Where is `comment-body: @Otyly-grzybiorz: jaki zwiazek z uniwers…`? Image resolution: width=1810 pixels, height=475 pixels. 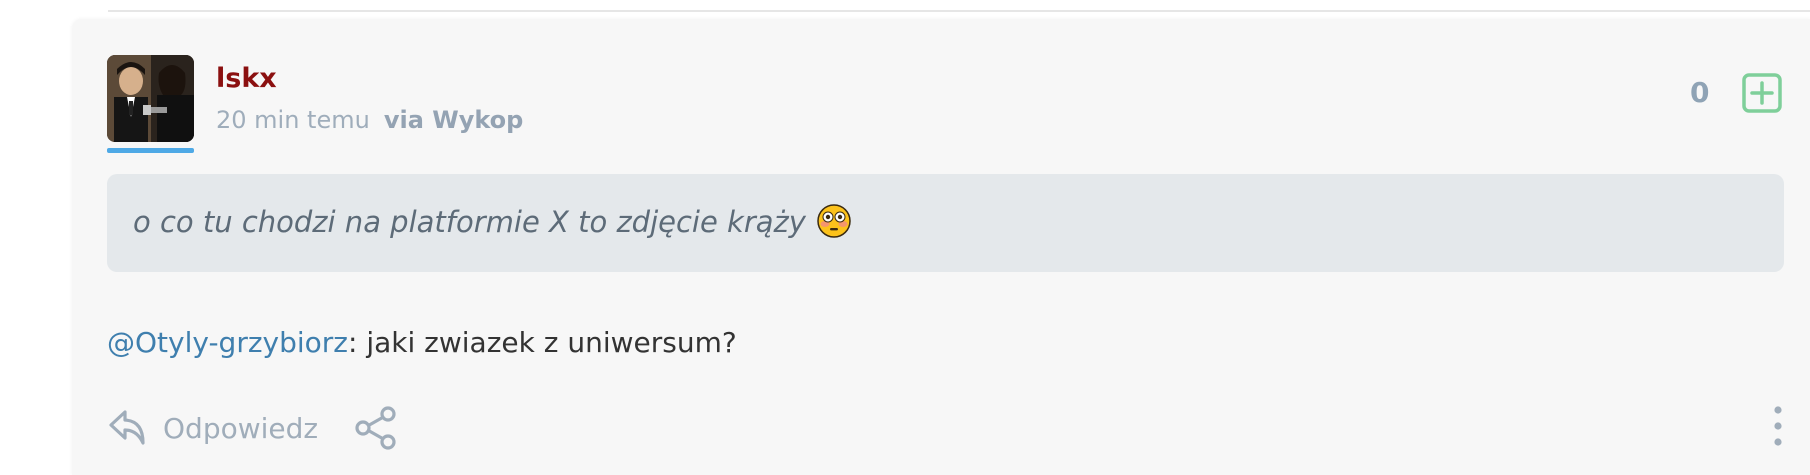 comment-body: @Otyly-grzybiorz: jaki zwiazek z uniwers… is located at coordinates (422, 342).